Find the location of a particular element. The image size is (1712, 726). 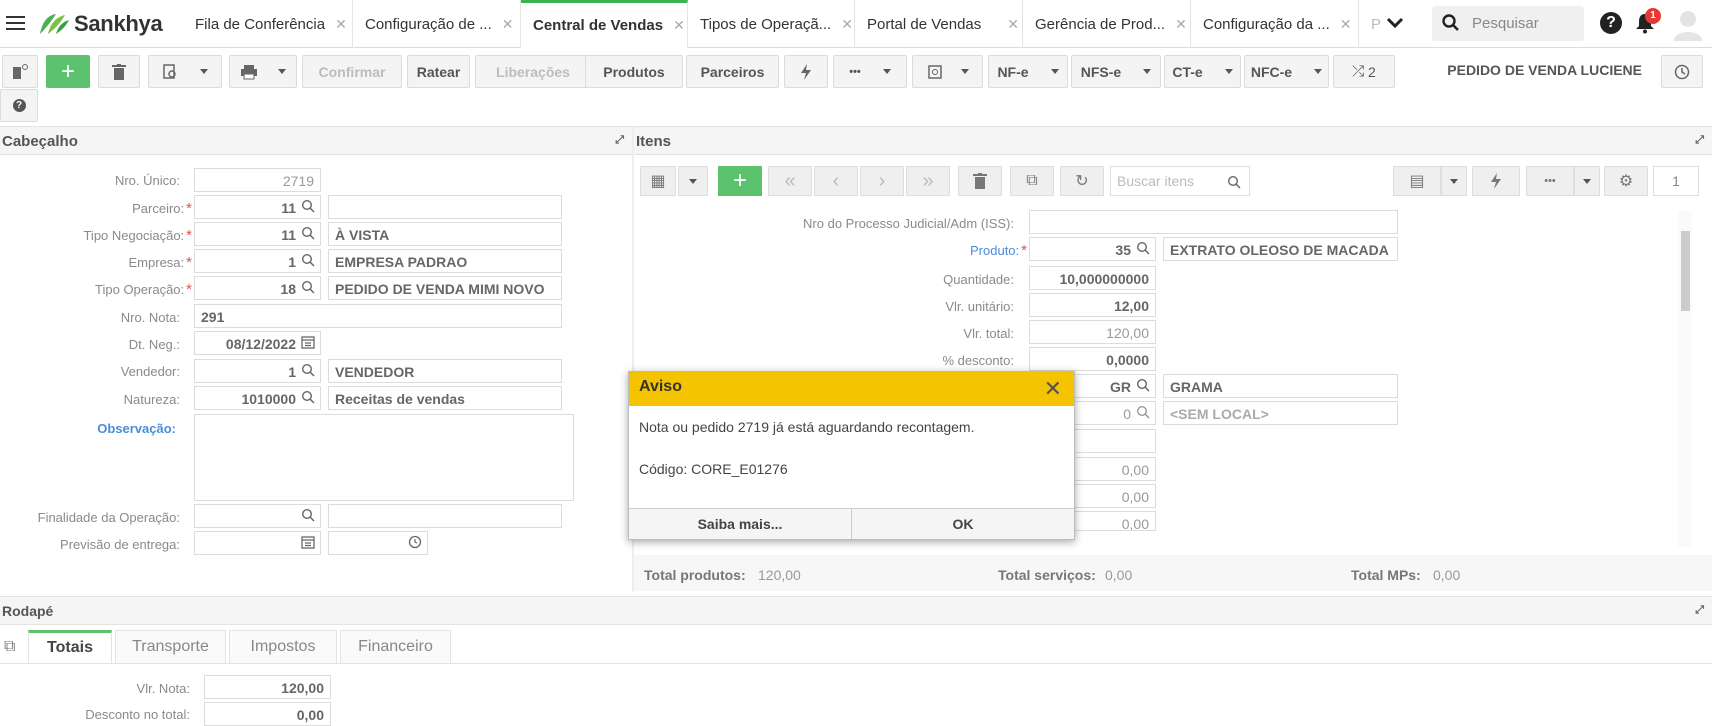

refresh-button: ↻ is located at coordinates (1082, 181).